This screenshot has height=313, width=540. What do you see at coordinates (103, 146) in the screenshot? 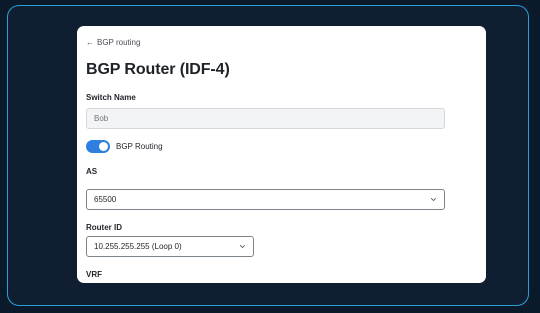
I see `toggle-knob` at bounding box center [103, 146].